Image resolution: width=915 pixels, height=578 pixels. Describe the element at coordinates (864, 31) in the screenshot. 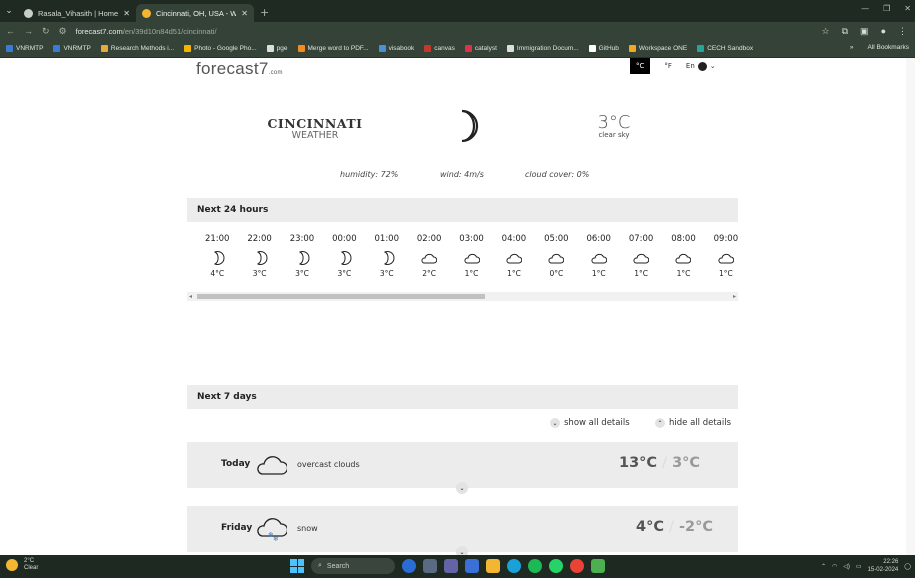

I see `sidebar-icon: ▣` at that location.